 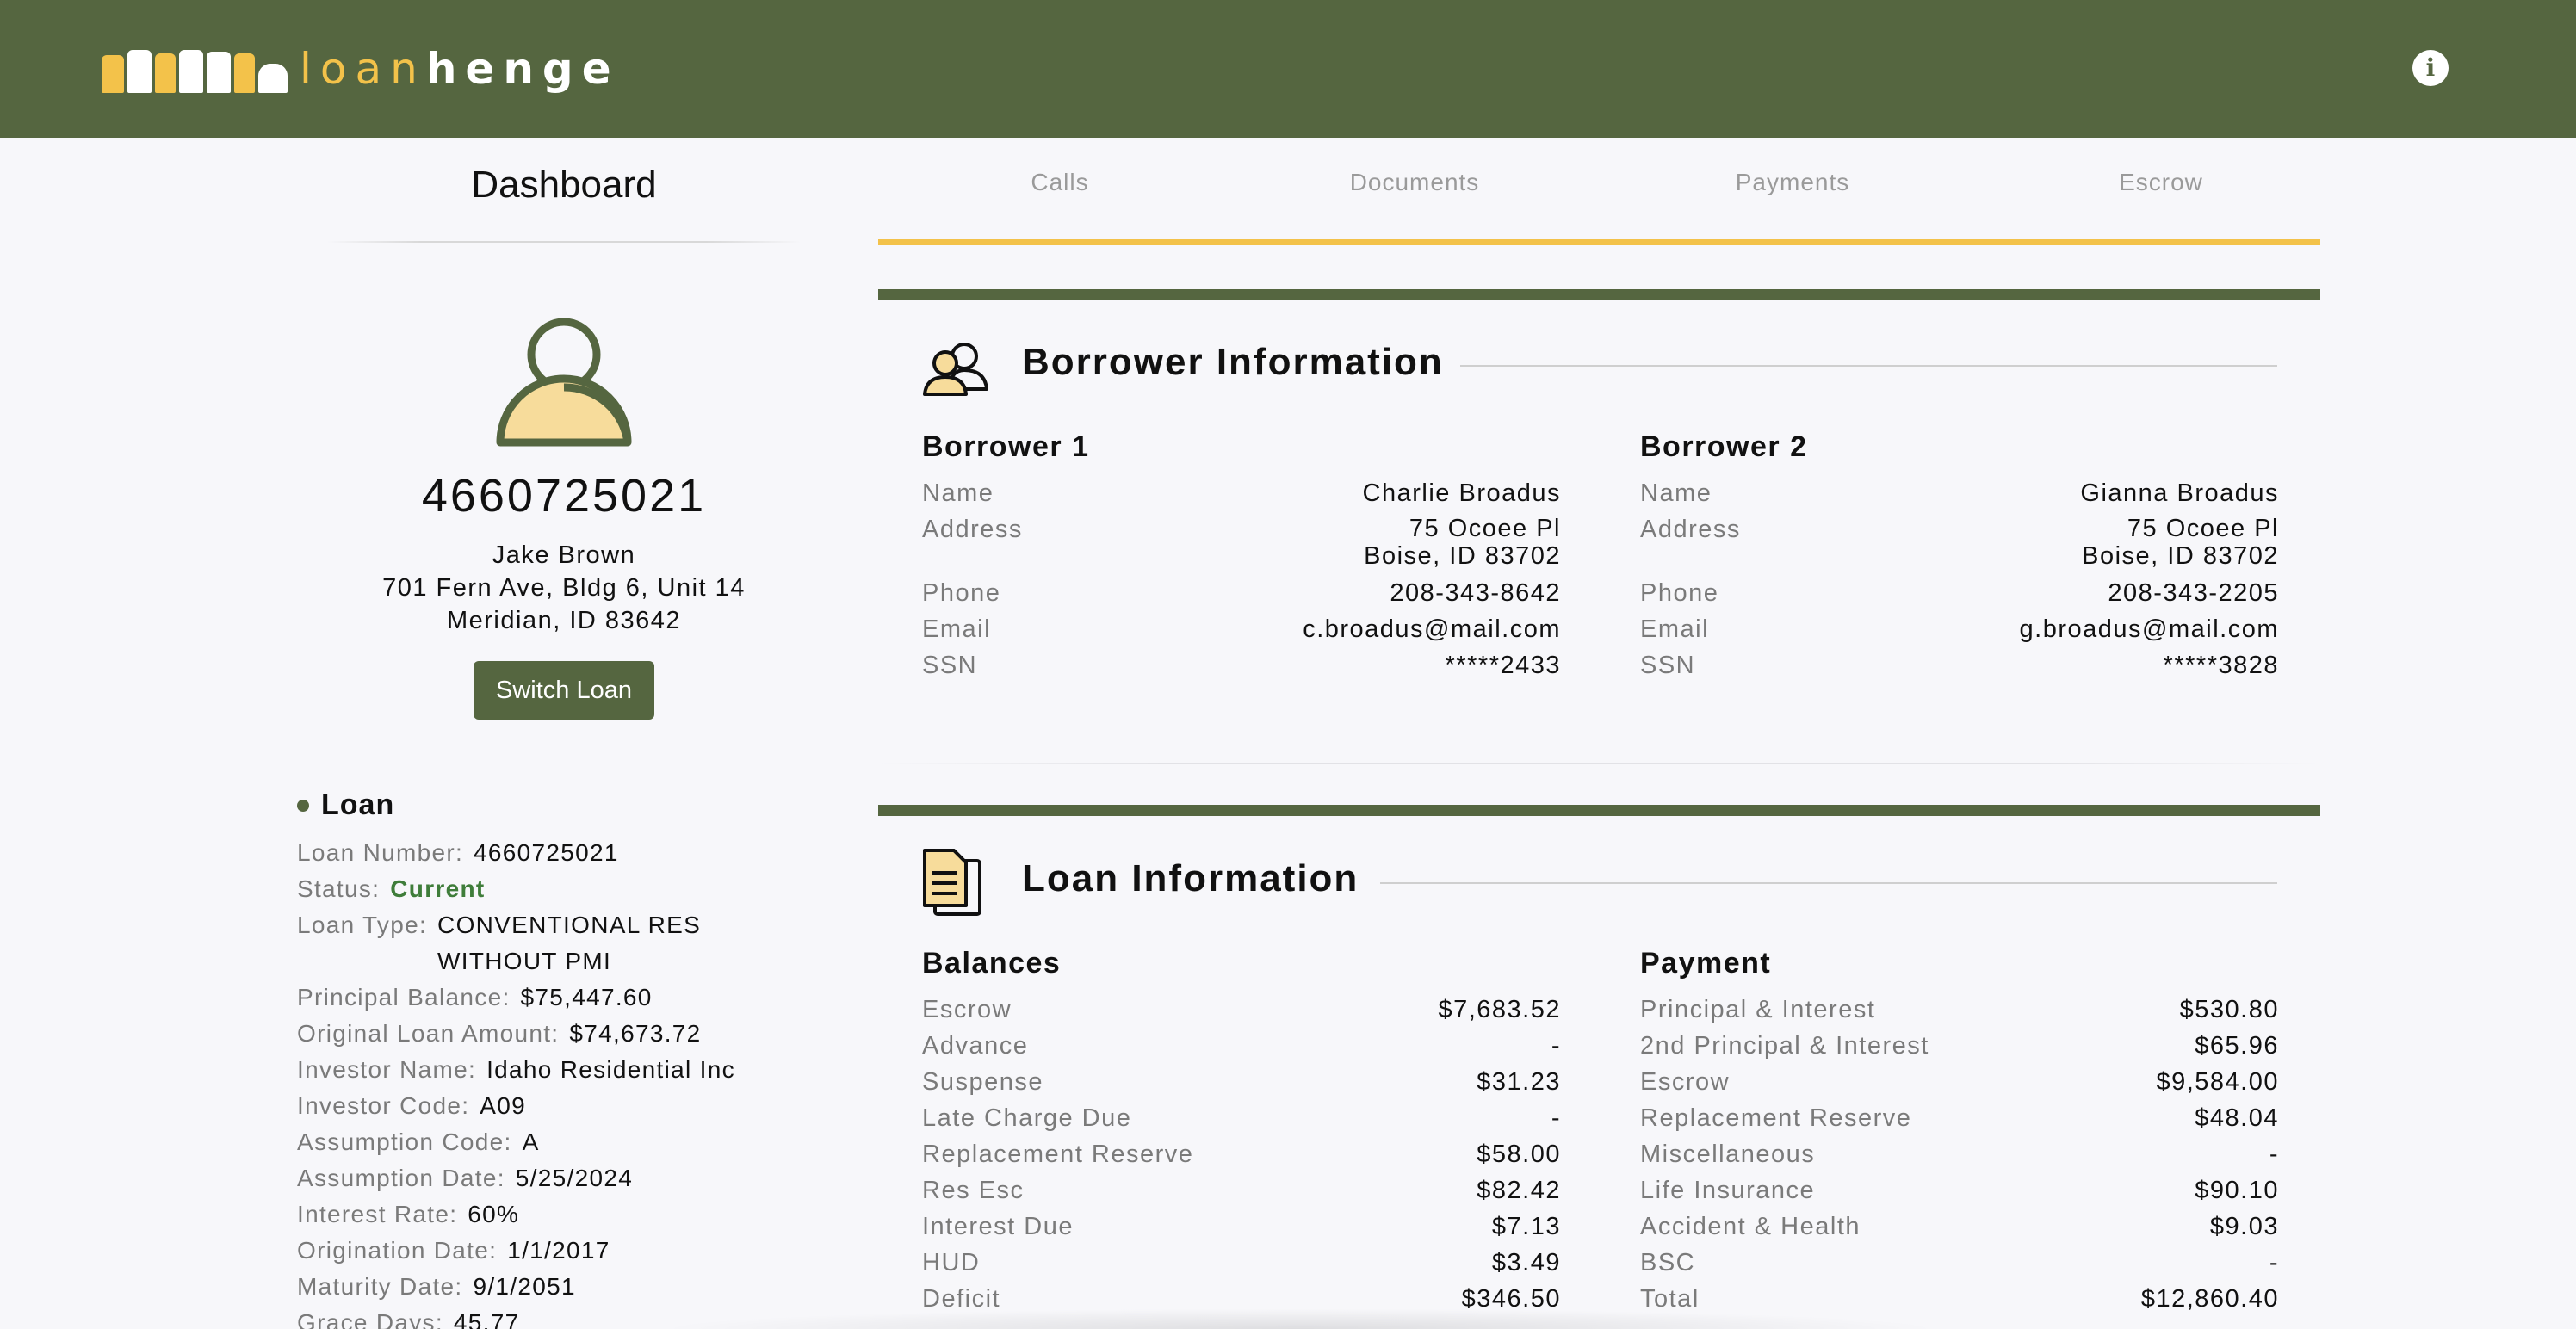 I want to click on card-divider, so click(x=1599, y=763).